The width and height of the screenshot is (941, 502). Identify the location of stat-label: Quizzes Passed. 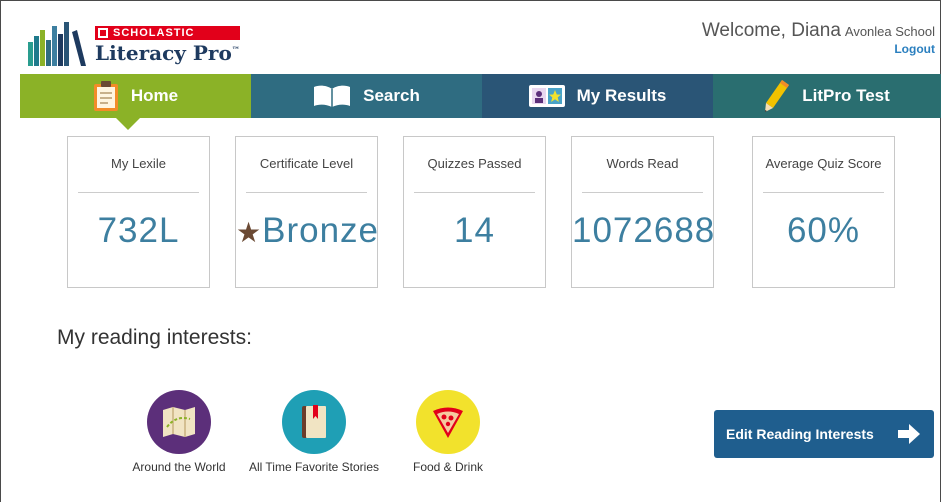
(474, 174).